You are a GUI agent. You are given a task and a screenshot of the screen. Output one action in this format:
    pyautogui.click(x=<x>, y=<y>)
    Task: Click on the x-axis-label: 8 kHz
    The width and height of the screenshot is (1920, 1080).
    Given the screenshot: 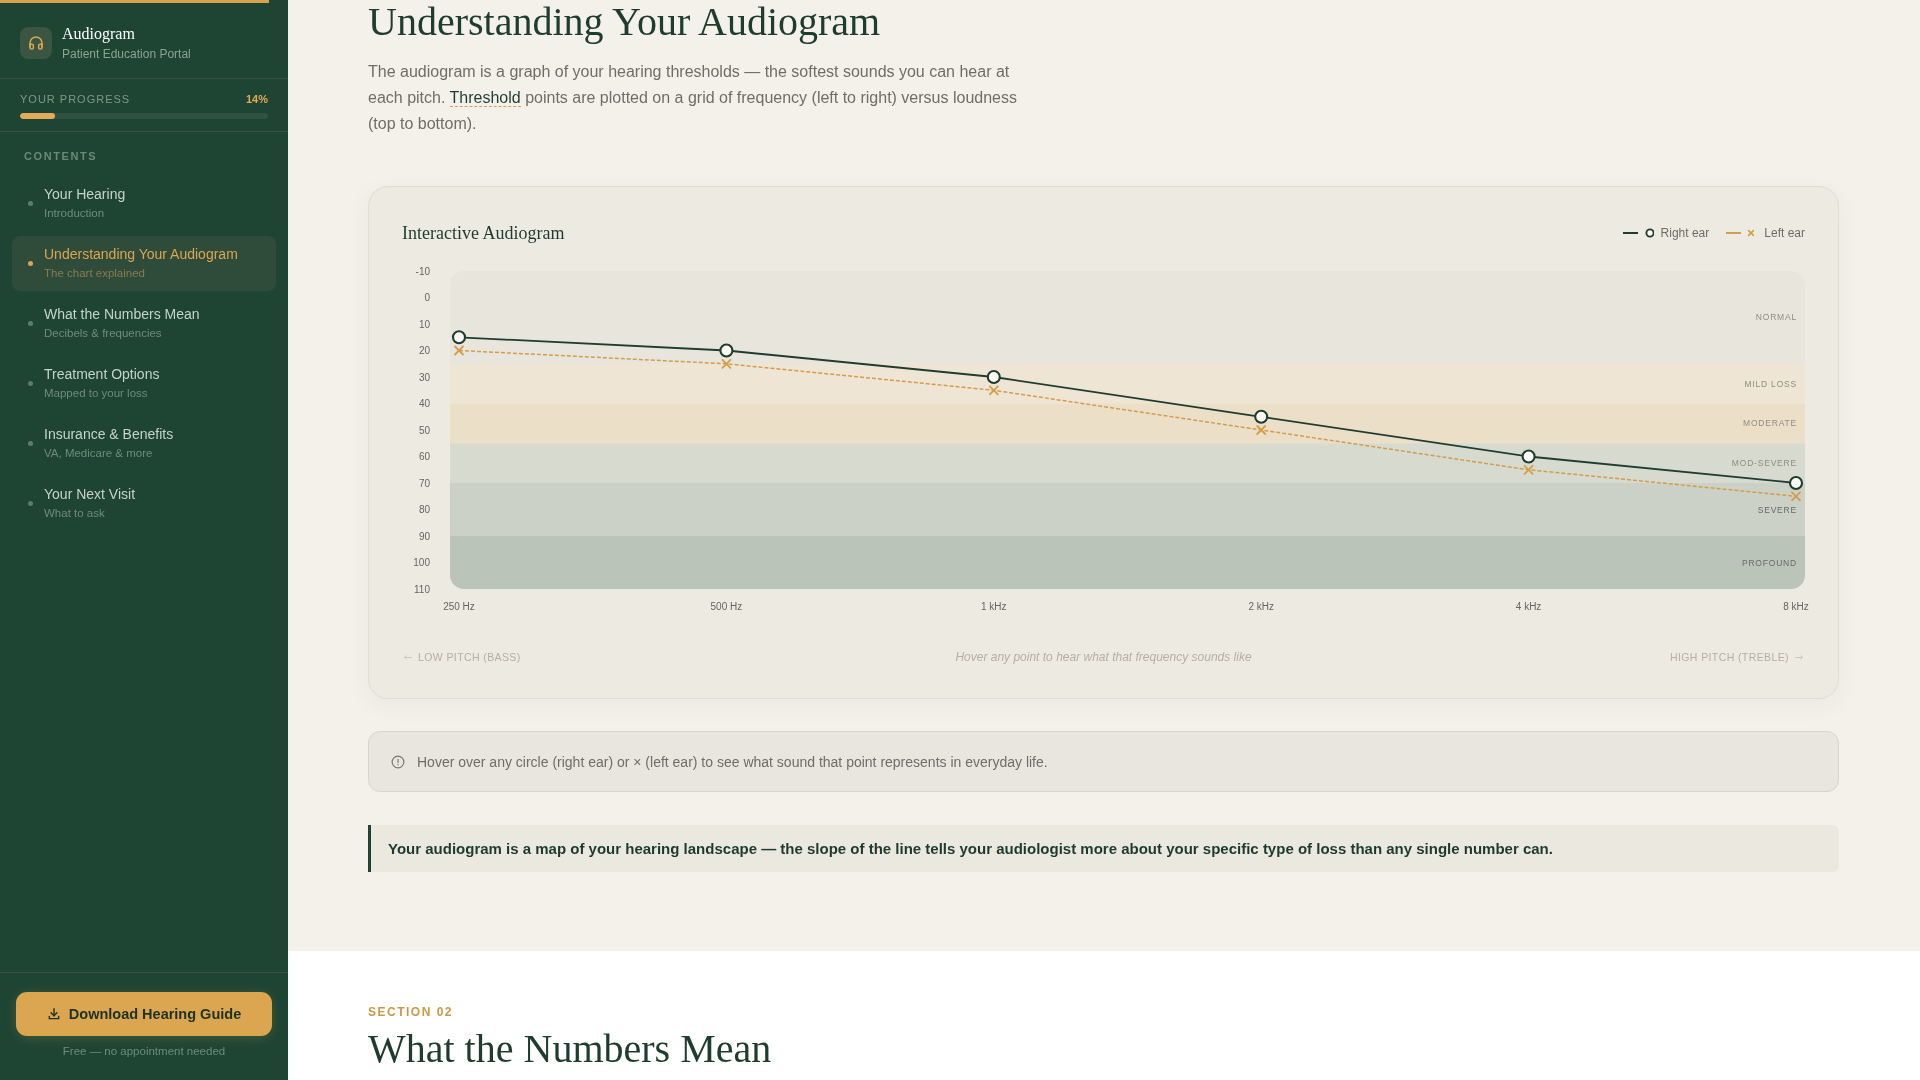 What is the action you would take?
    pyautogui.click(x=1796, y=606)
    